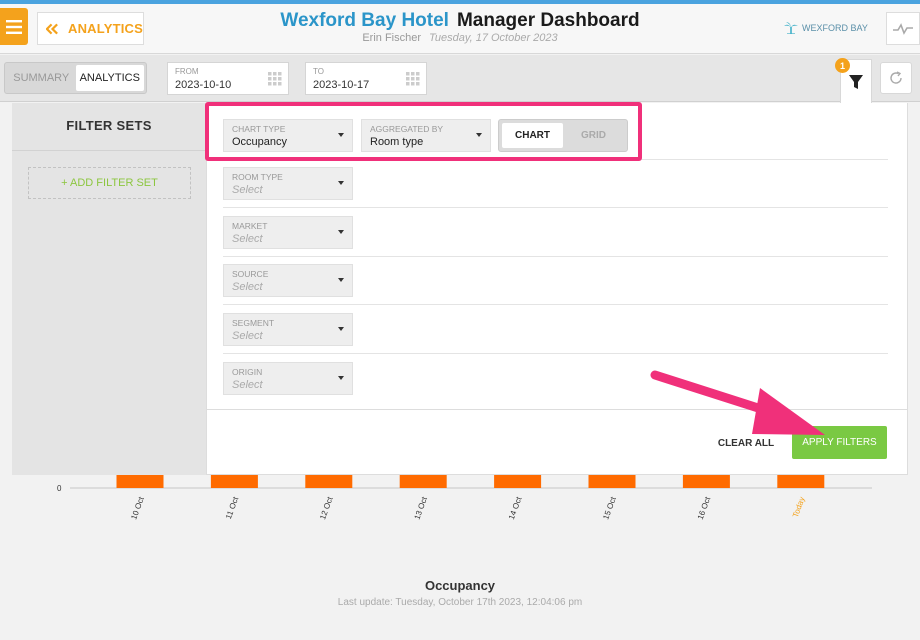  I want to click on palm-tree-icon, so click(791, 28).